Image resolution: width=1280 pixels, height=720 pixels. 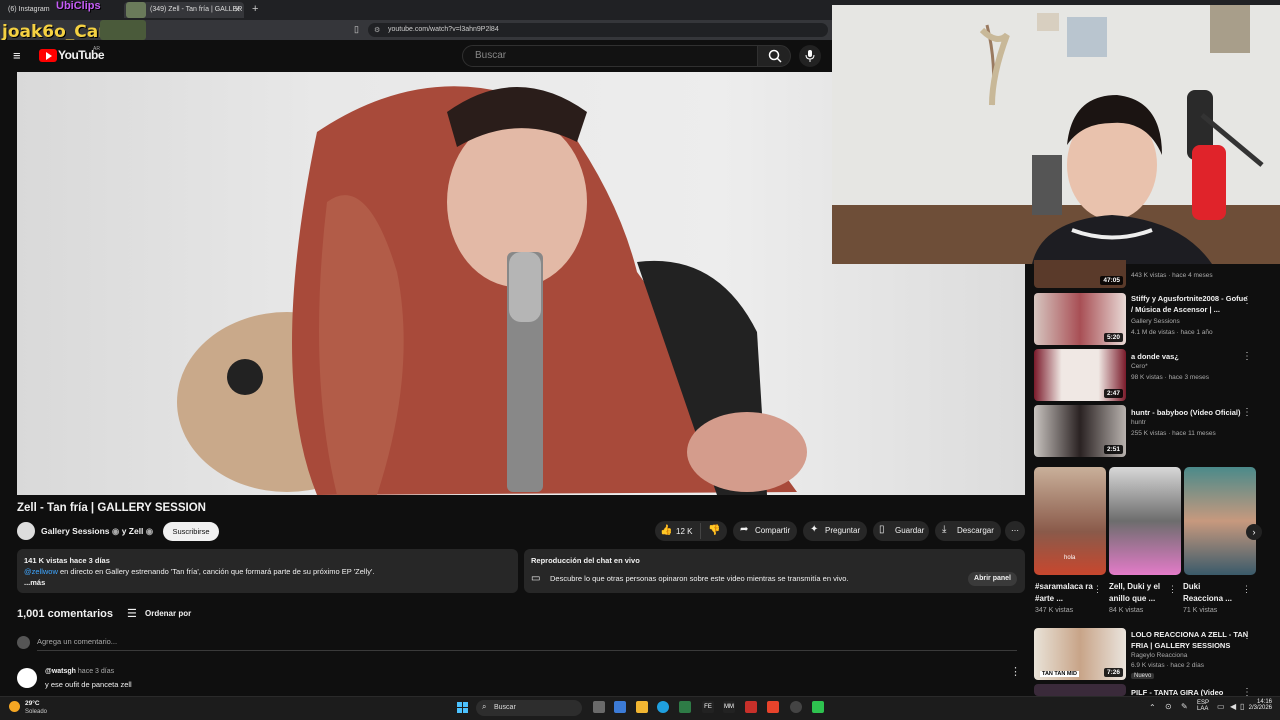 I want to click on save-label: Guardar, so click(x=910, y=530).